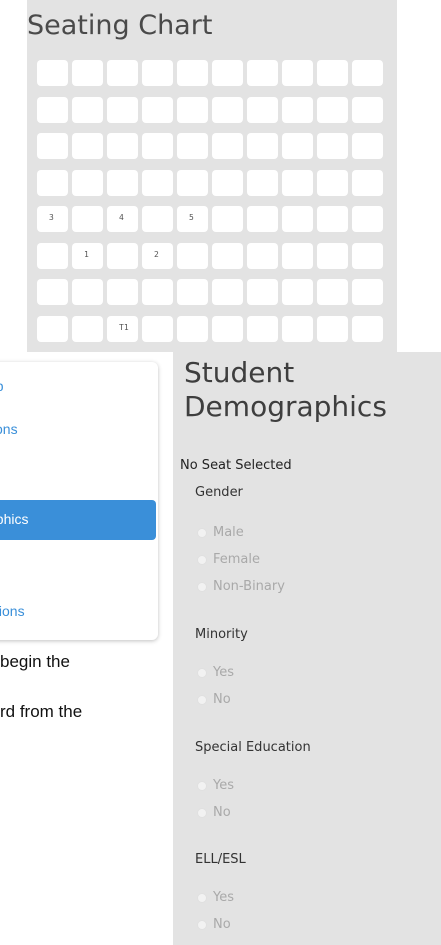  What do you see at coordinates (78, 474) in the screenshot?
I see `nav-item-blank` at bounding box center [78, 474].